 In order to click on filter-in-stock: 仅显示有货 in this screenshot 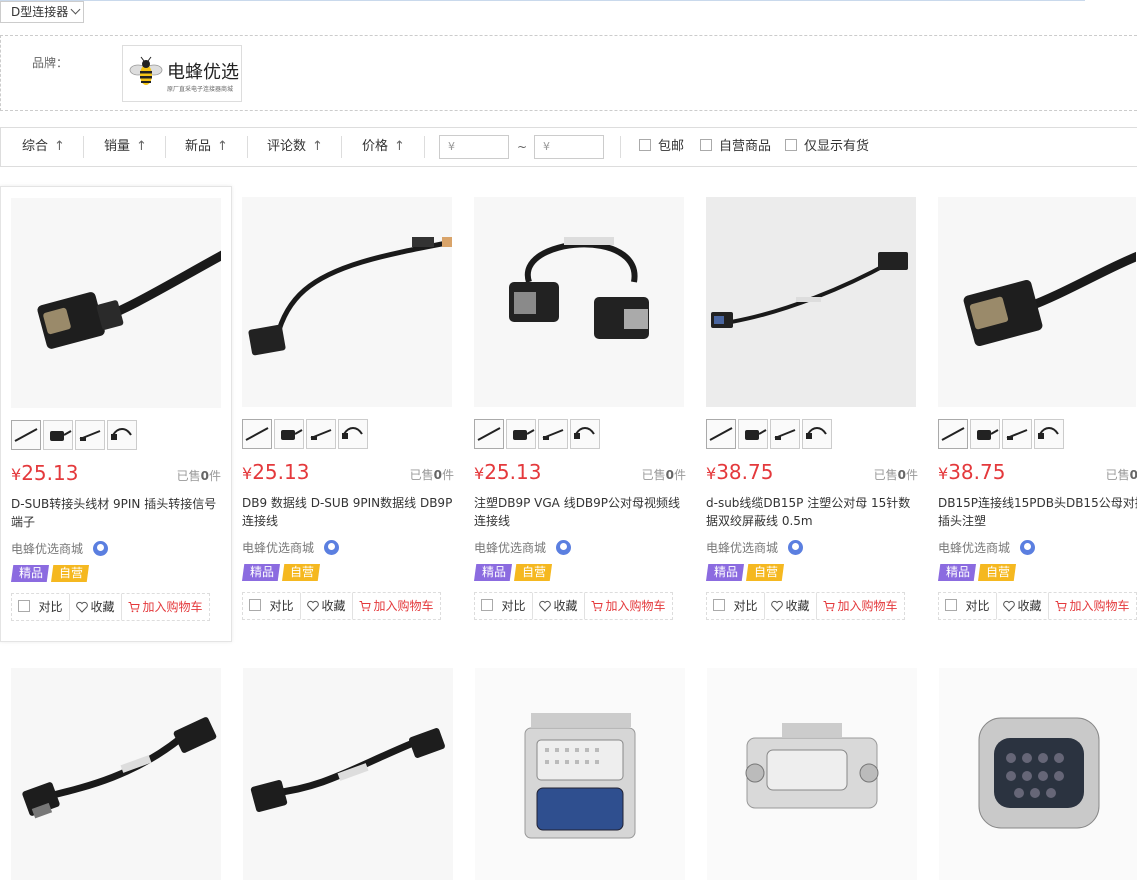, I will do `click(827, 147)`.